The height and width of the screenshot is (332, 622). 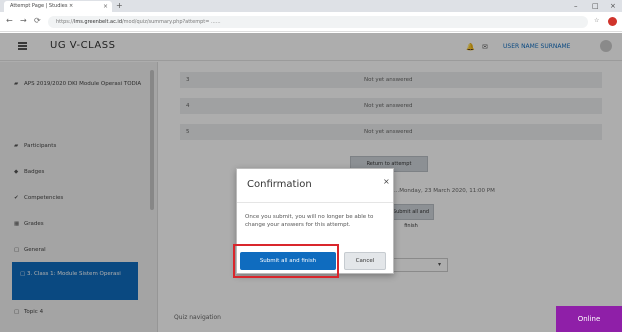 What do you see at coordinates (105, 6) in the screenshot?
I see `tab-close-icon: ×` at bounding box center [105, 6].